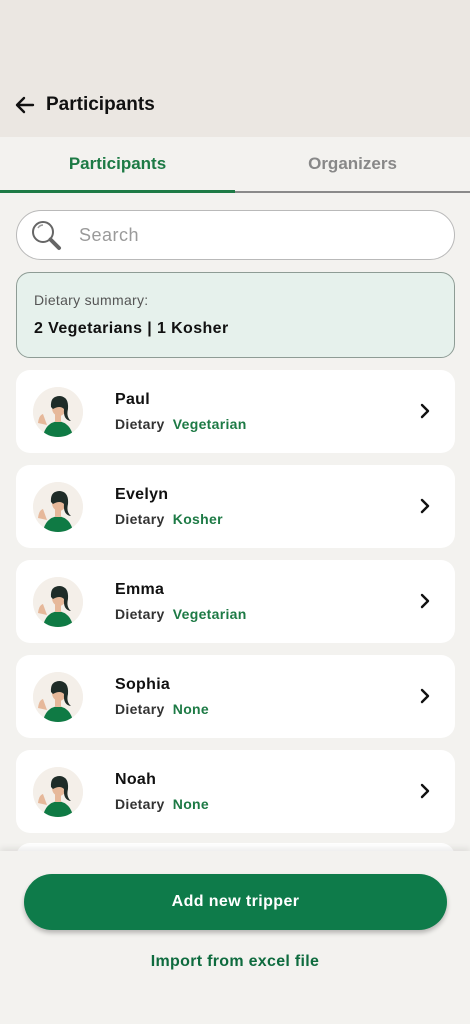  I want to click on participant-name: Noah, so click(136, 779).